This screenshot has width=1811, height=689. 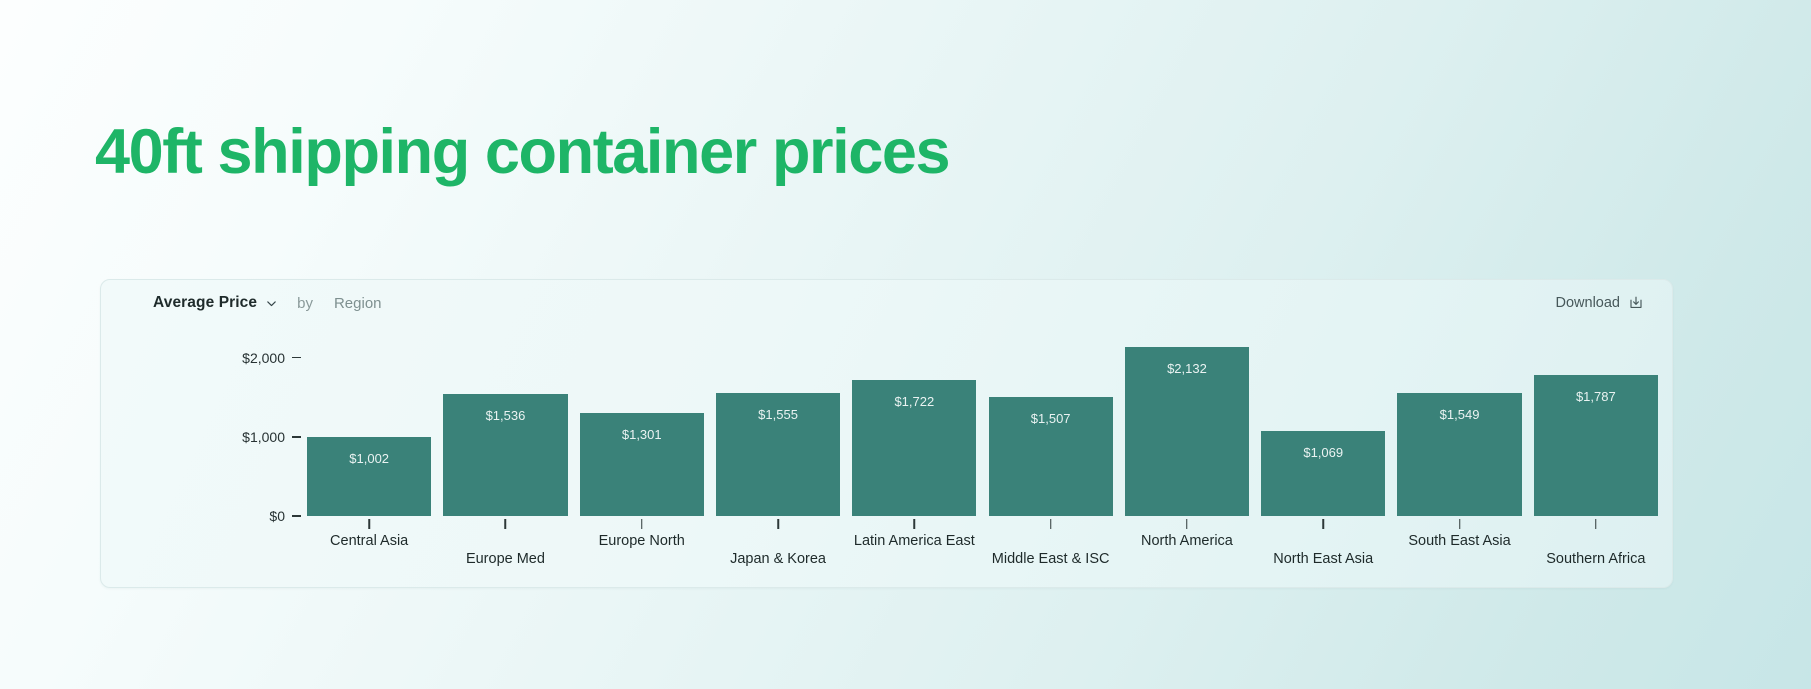 I want to click on download-button: Download, so click(x=1600, y=303).